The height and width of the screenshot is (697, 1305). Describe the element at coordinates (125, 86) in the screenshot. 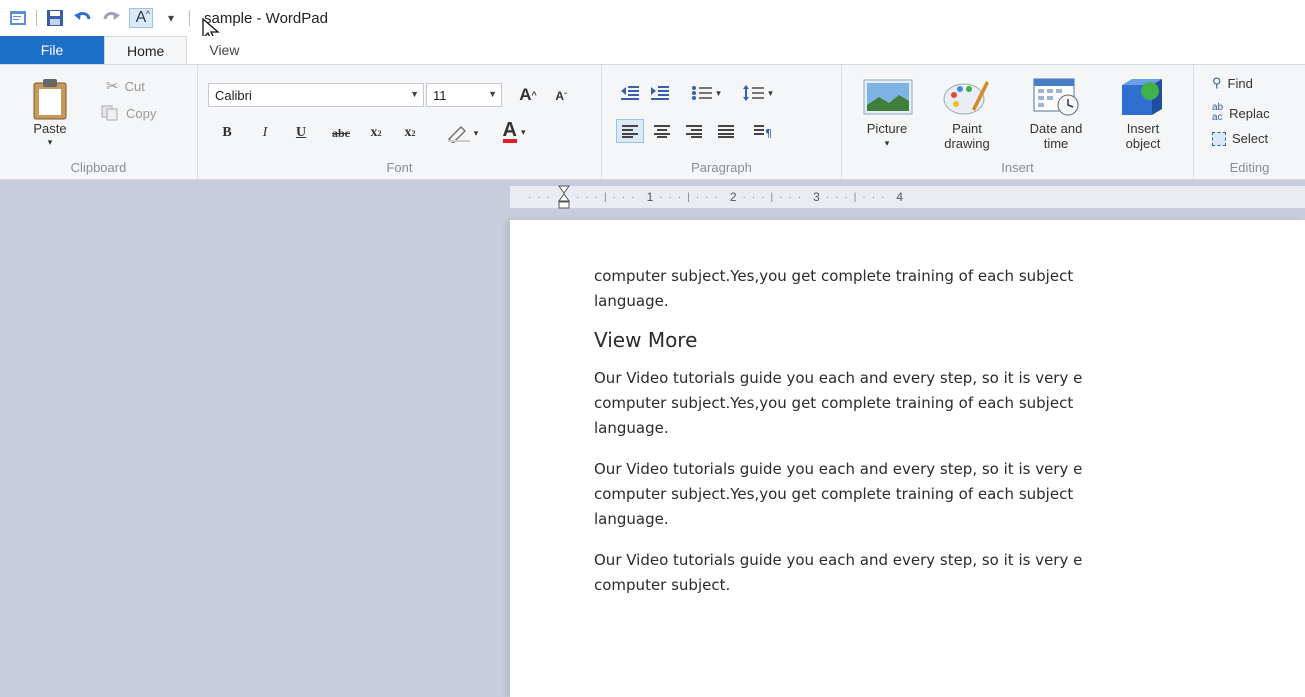

I see `cut-button: ✂ Cut` at that location.